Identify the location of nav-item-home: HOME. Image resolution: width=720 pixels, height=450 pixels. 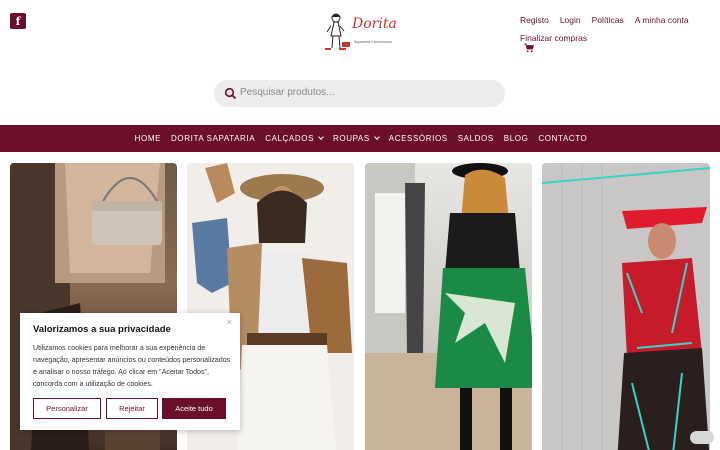
(148, 138).